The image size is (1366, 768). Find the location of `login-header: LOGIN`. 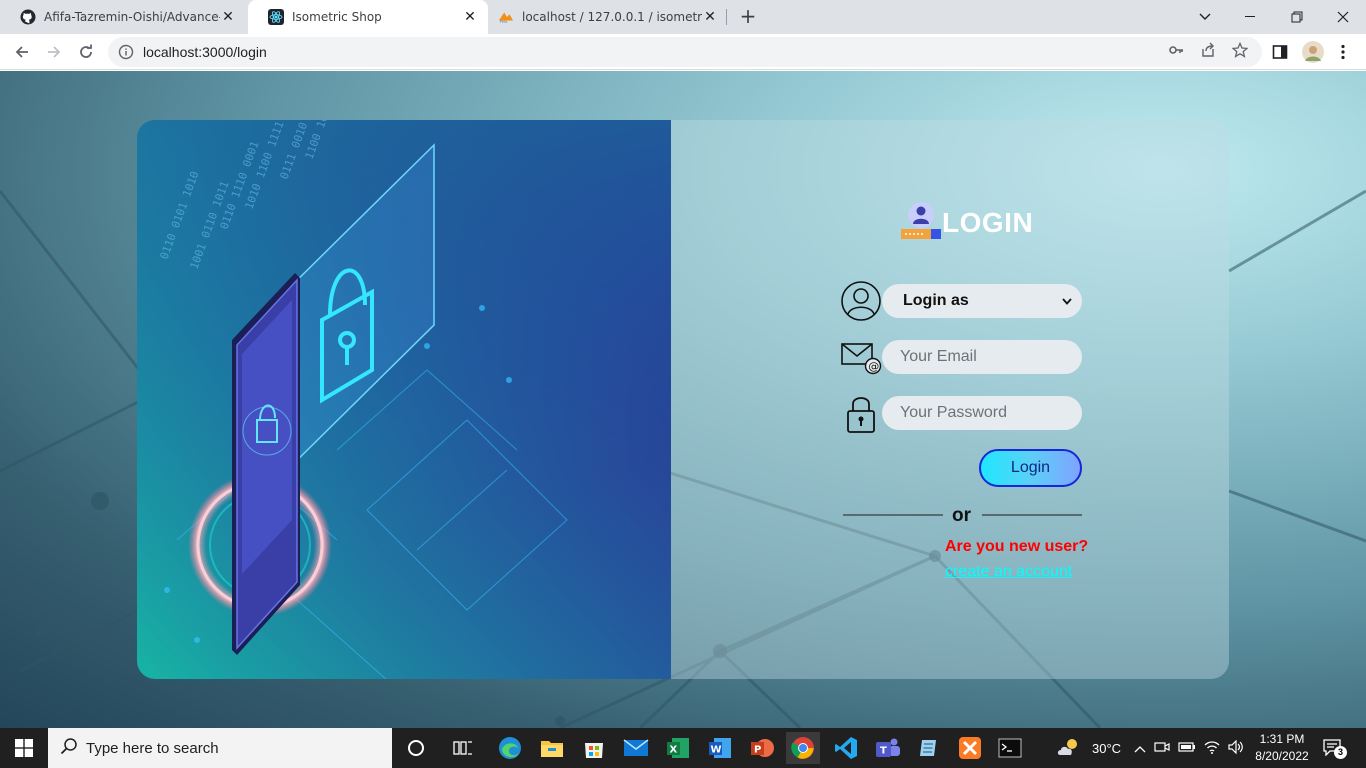

login-header: LOGIN is located at coordinates (966, 223).